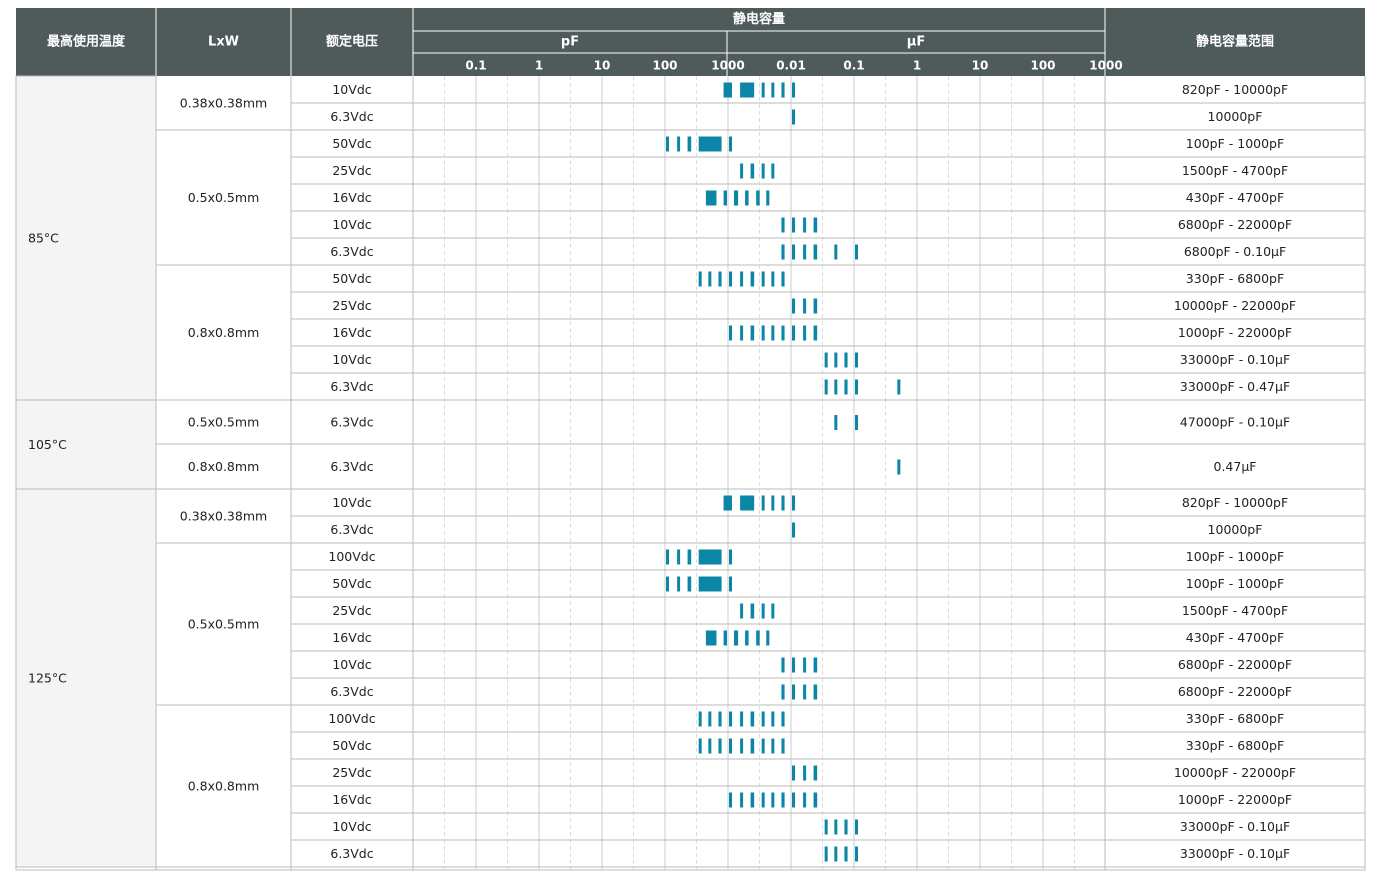 This screenshot has width=1380, height=883. Describe the element at coordinates (351, 583) in the screenshot. I see `voltage-cell: 50Vdc` at that location.